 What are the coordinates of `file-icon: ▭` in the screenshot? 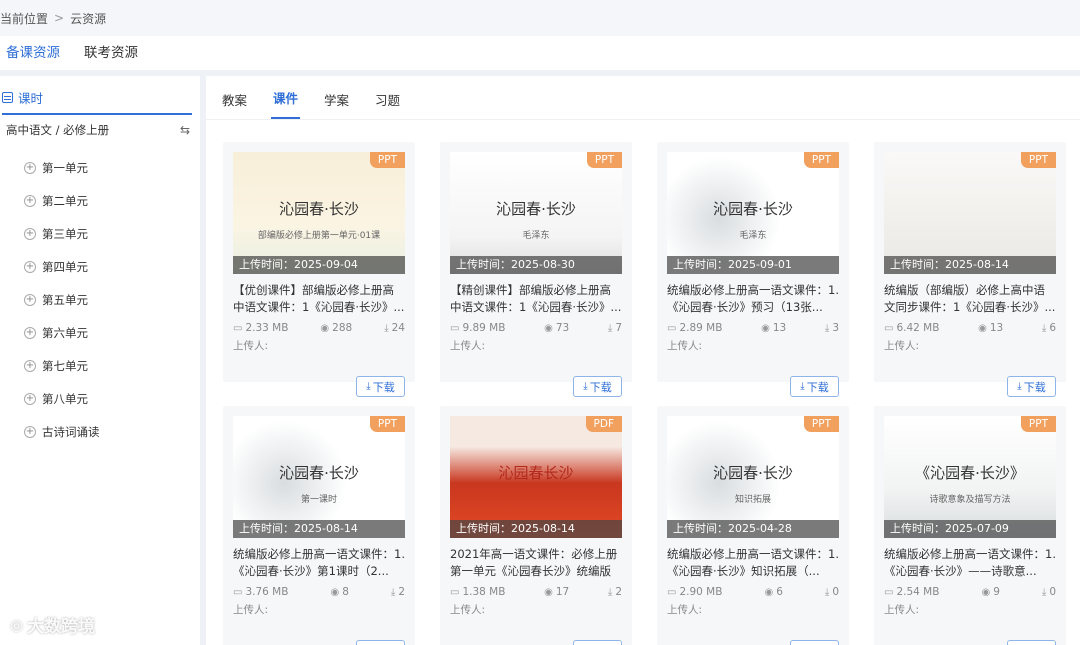 It's located at (238, 592).